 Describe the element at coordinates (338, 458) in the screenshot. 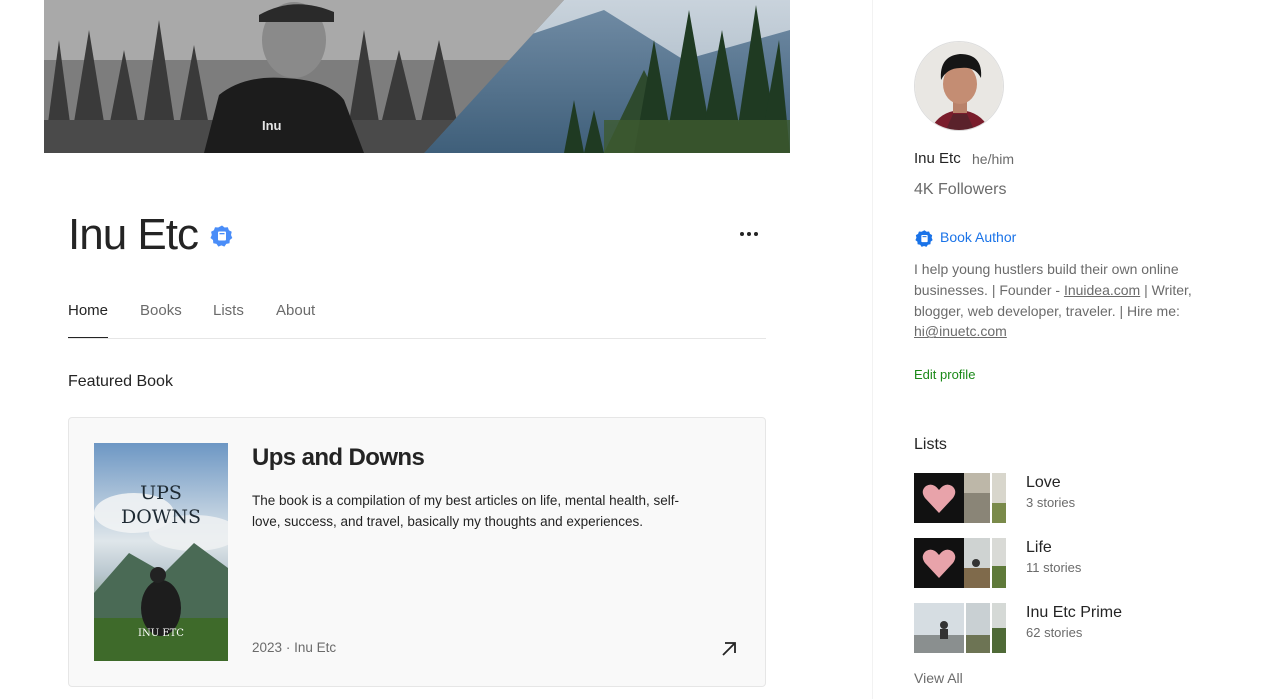

I see `book-title: Ups and Downs` at that location.